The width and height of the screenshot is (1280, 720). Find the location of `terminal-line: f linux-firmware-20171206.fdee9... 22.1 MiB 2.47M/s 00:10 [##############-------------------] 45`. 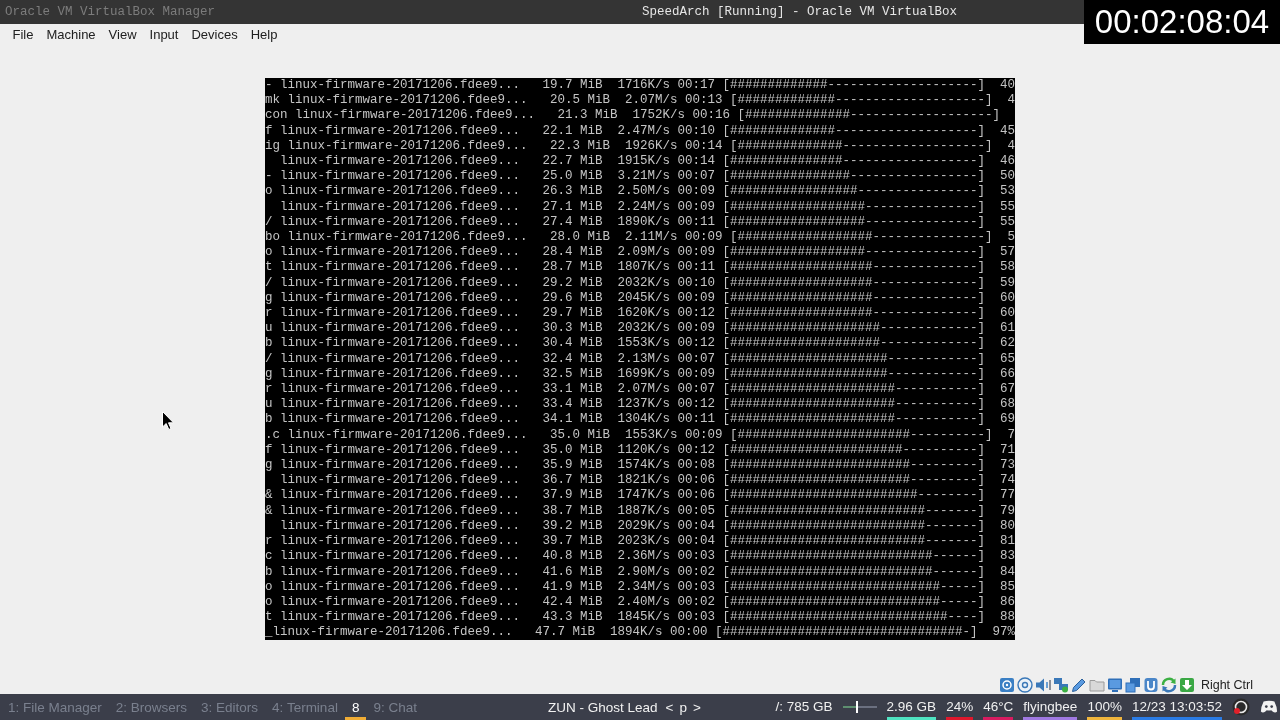

terminal-line: f linux-firmware-20171206.fdee9... 22.1 MiB 2.47M/s 00:10 [##############-------------------] 45 is located at coordinates (640, 131).